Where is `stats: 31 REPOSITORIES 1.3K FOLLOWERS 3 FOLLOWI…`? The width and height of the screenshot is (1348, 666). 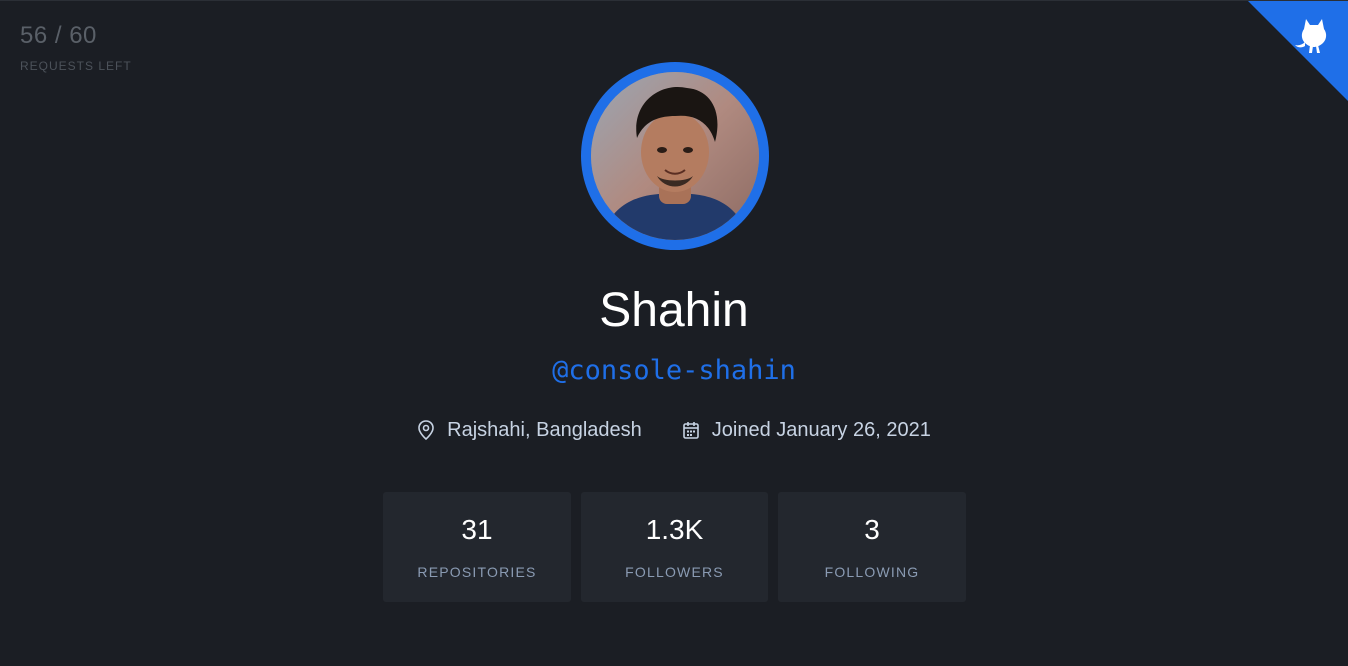
stats: 31 REPOSITORIES 1.3K FOLLOWERS 3 FOLLOWI… is located at coordinates (674, 547).